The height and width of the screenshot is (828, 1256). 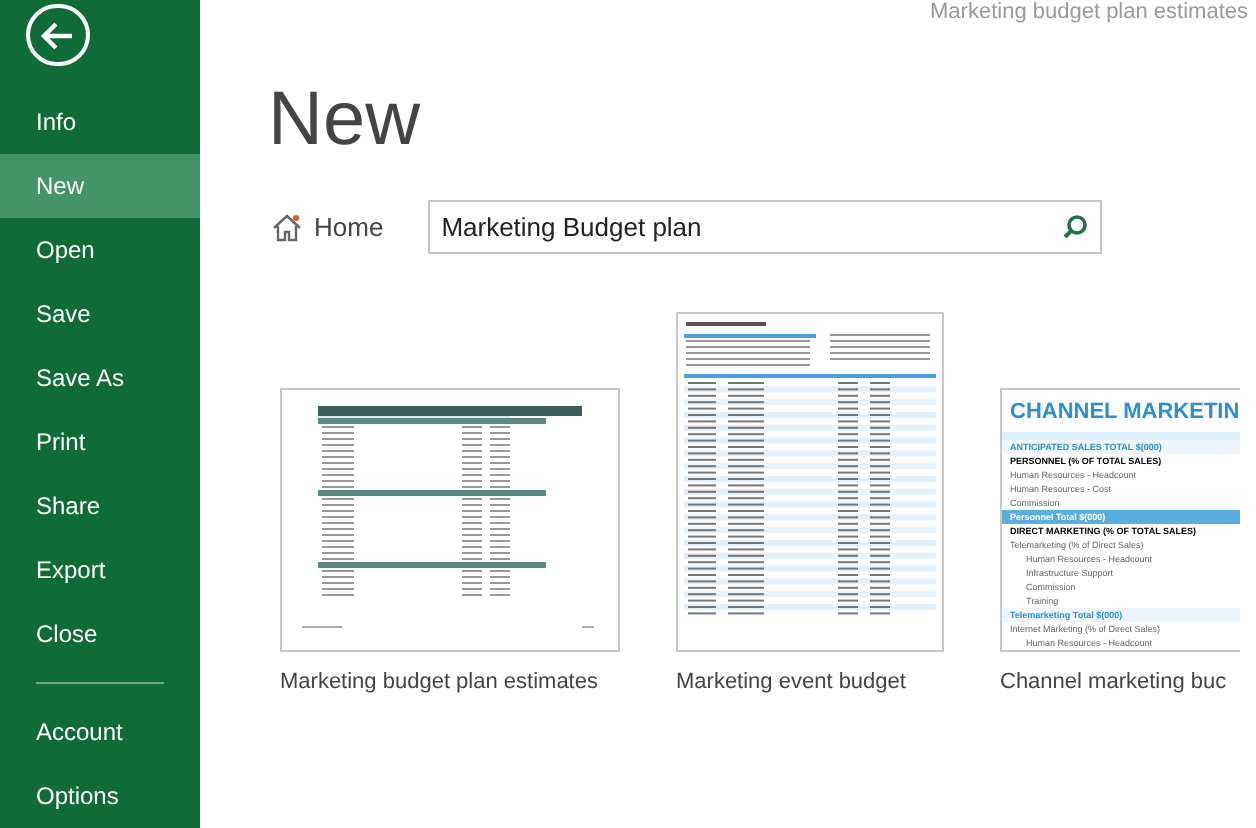 What do you see at coordinates (450, 682) in the screenshot?
I see `template-name: Marketing budget plan estimates` at bounding box center [450, 682].